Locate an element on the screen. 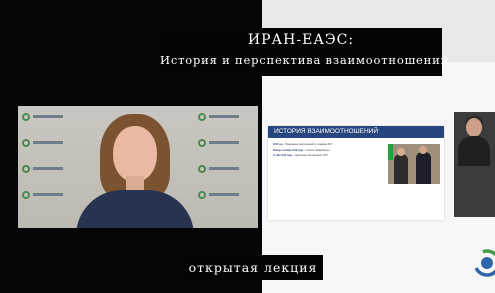 Image resolution: width=495 pixels, height=293 pixels. participant-video-tile is located at coordinates (474, 164).